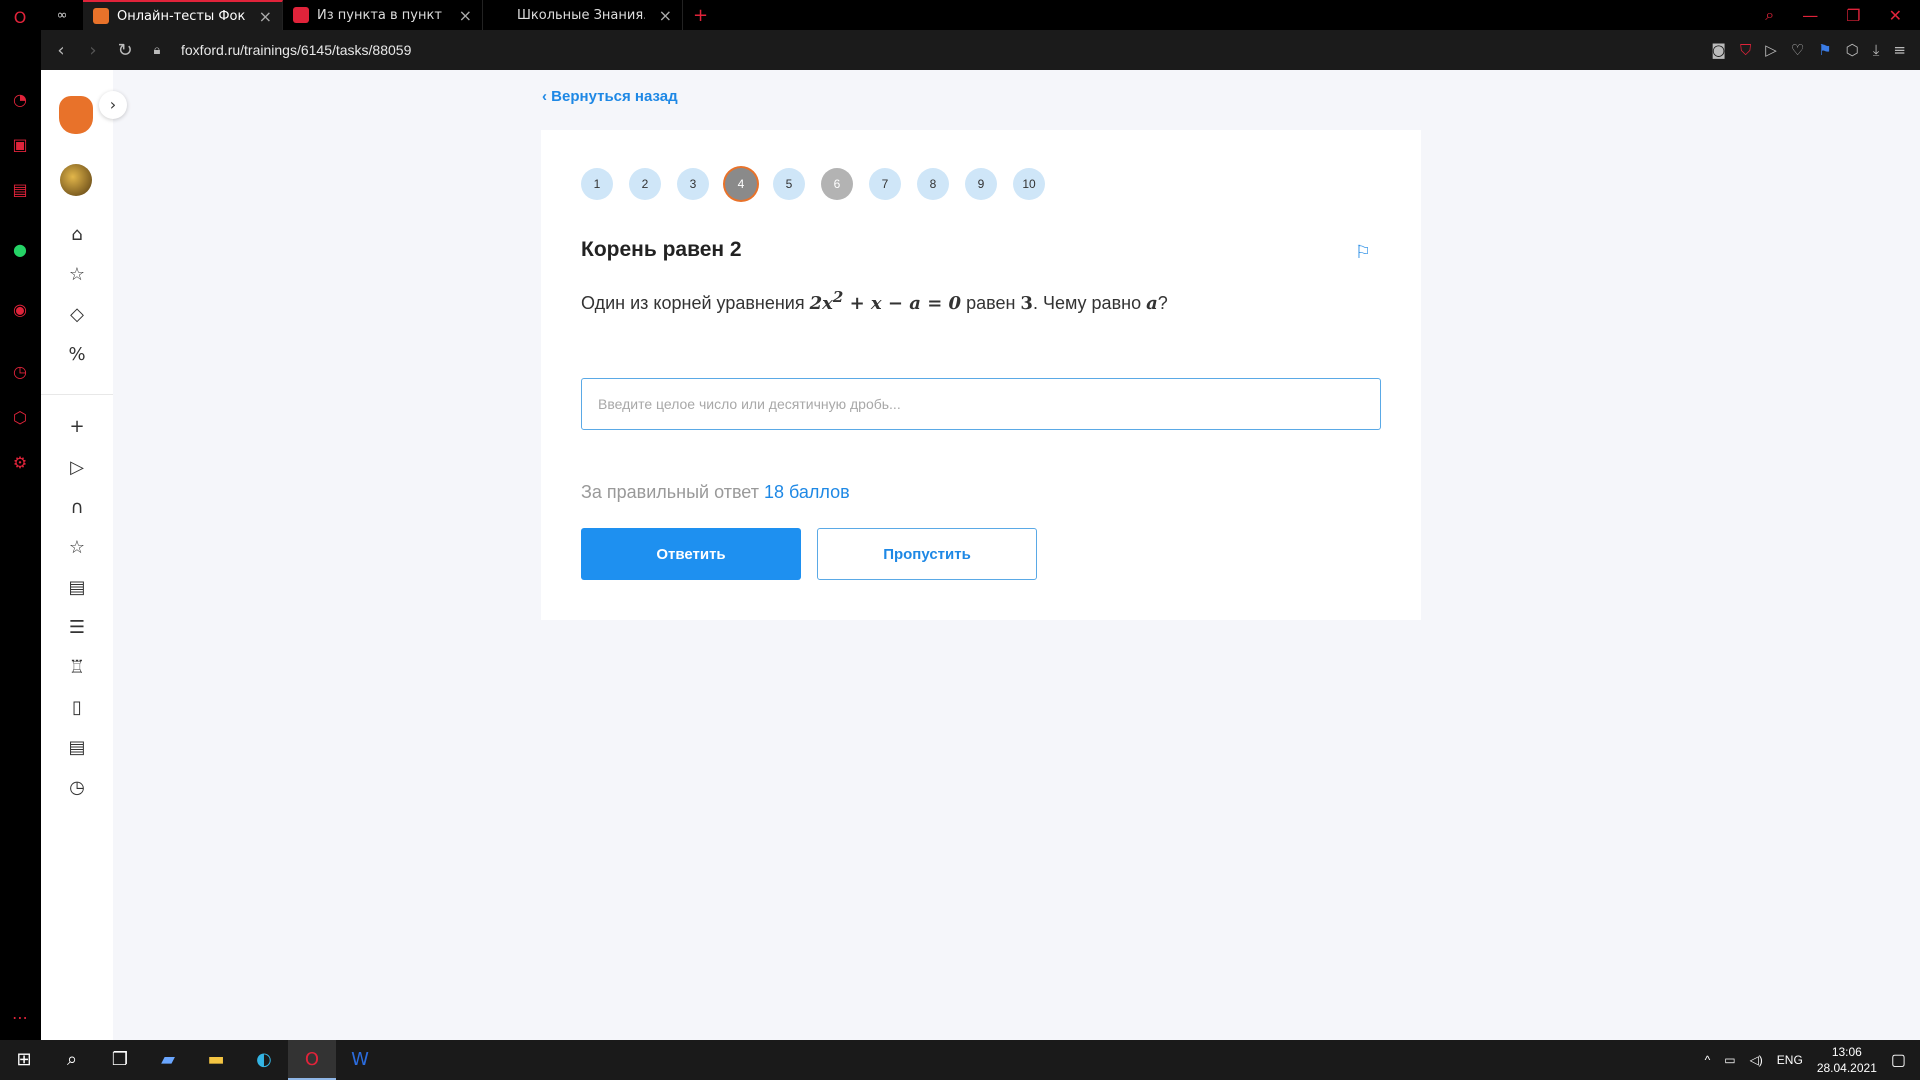 The height and width of the screenshot is (1080, 1920). What do you see at coordinates (547, 96) in the screenshot?
I see `chevron-left-icon: ‹` at bounding box center [547, 96].